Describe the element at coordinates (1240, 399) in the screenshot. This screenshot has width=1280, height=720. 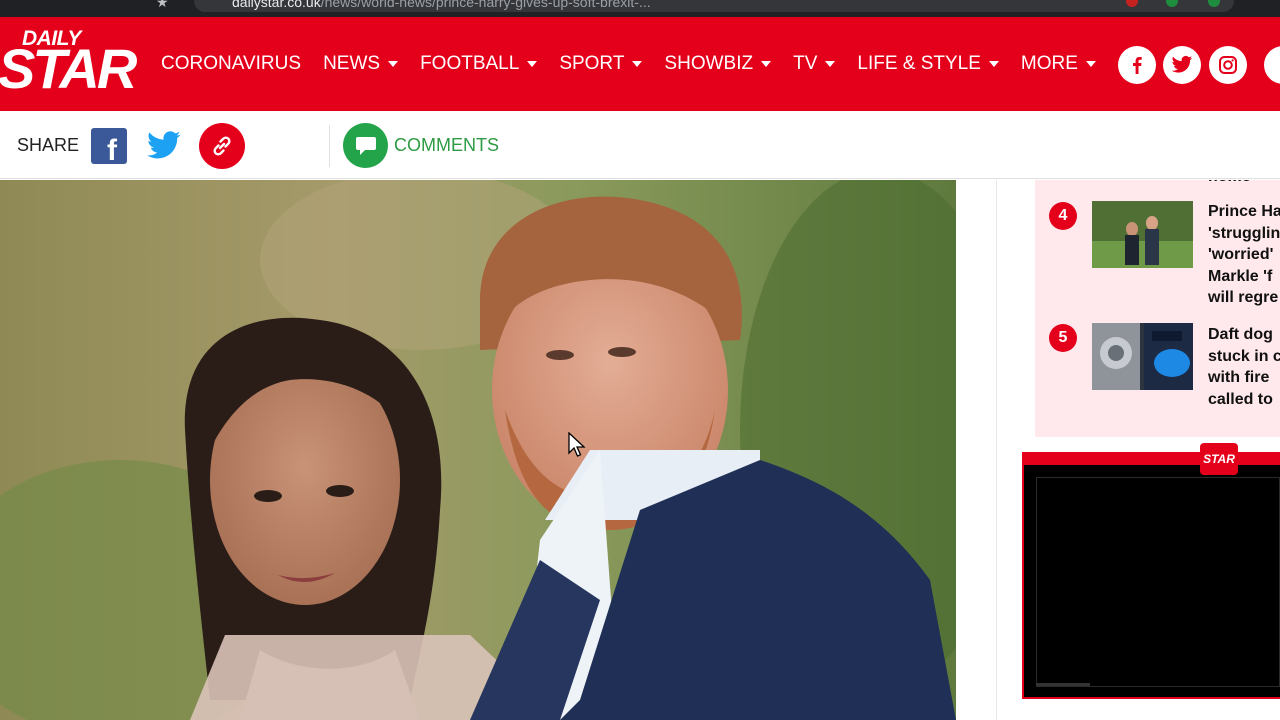
I see `headline-line: called to` at that location.